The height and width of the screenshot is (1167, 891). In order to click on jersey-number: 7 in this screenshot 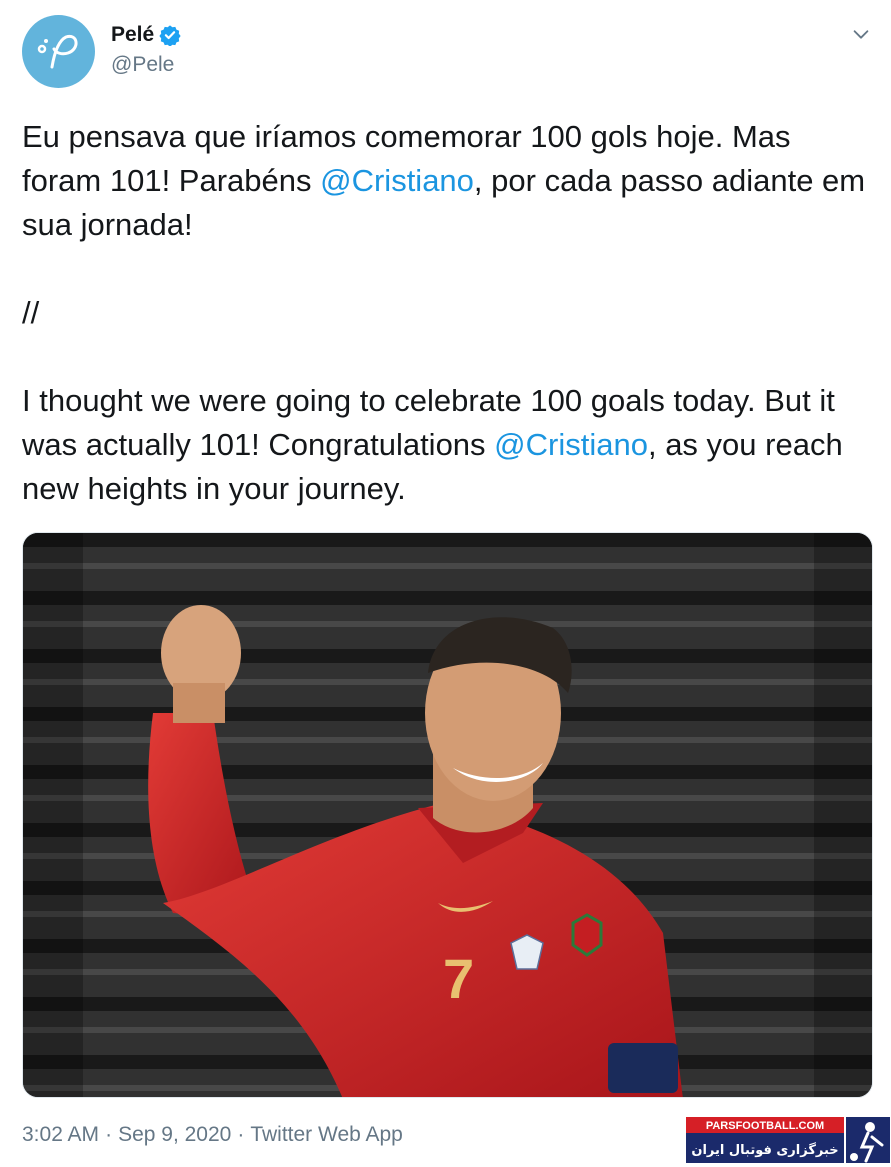, I will do `click(458, 978)`.